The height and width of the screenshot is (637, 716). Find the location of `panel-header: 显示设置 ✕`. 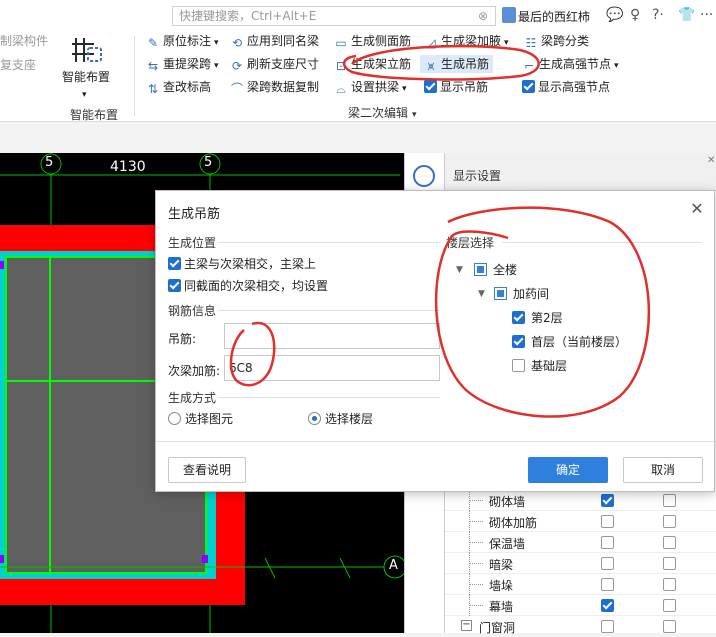

panel-header: 显示设置 ✕ is located at coordinates (580, 172).